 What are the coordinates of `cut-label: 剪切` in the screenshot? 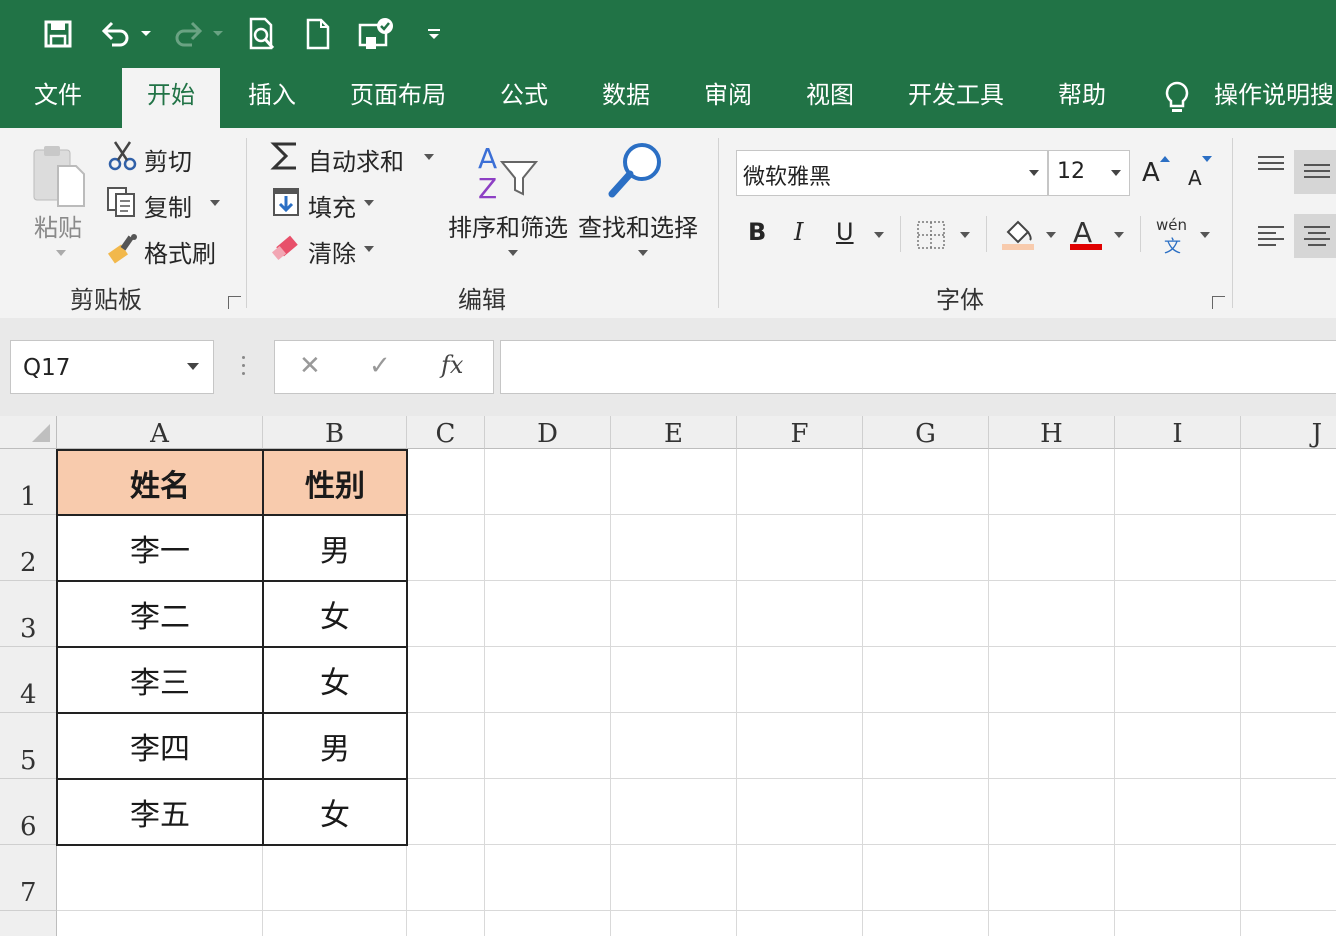 It's located at (168, 159).